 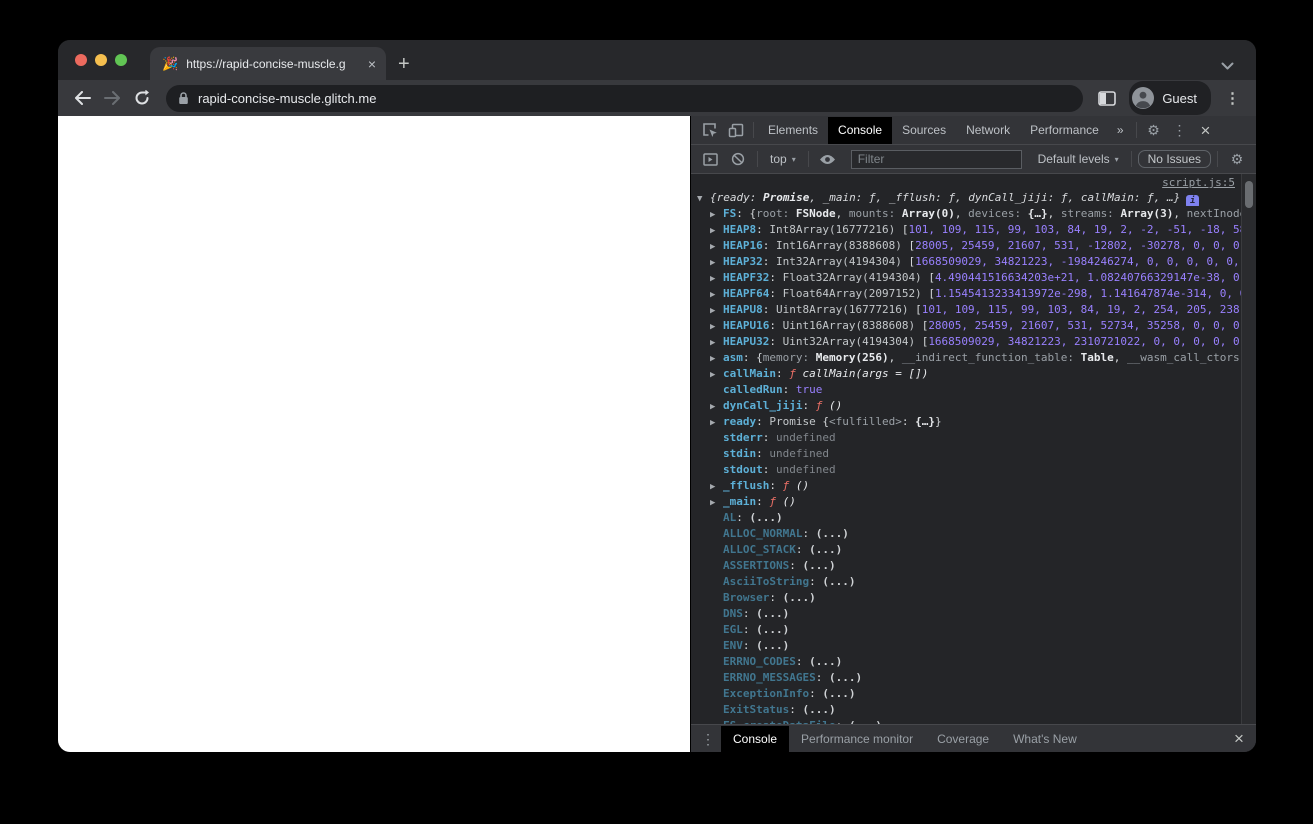 I want to click on source-link: script.js:5, so click(x=1198, y=182).